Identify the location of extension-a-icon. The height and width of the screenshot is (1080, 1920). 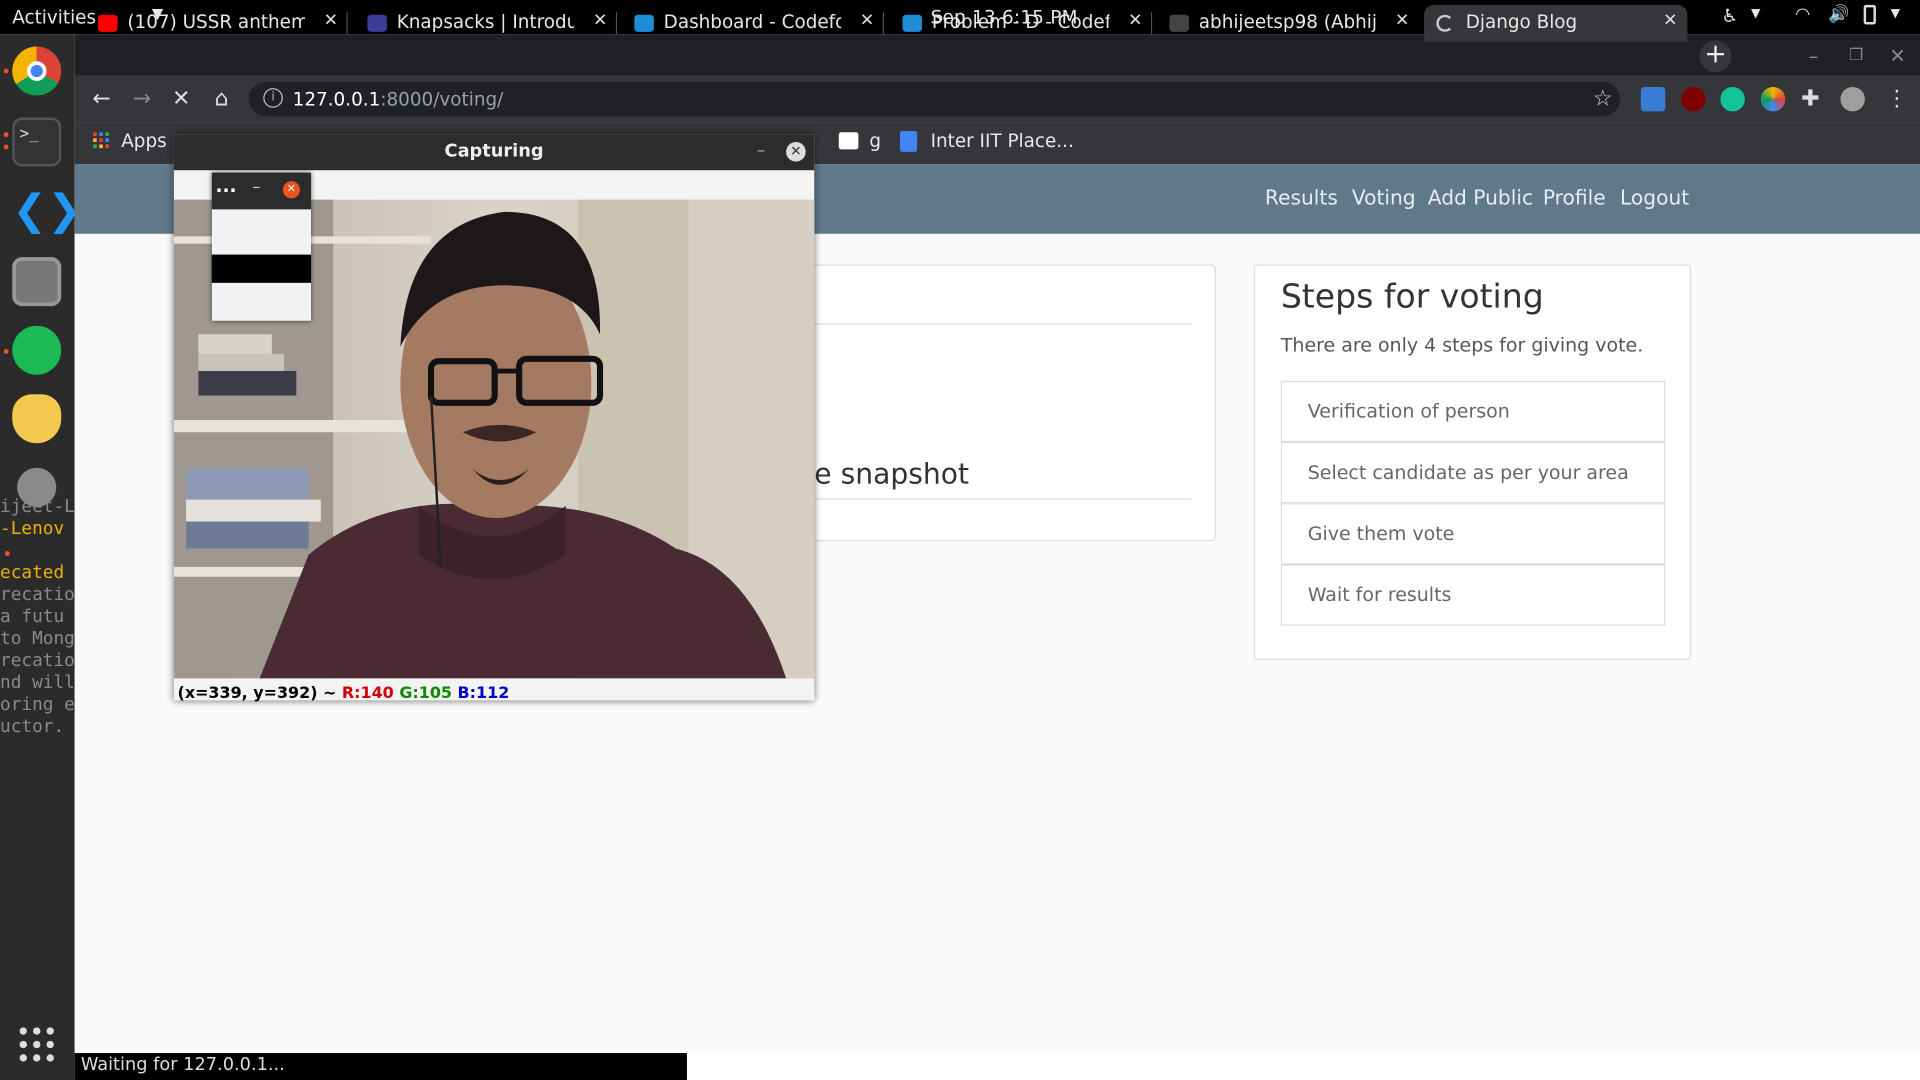
(1653, 99).